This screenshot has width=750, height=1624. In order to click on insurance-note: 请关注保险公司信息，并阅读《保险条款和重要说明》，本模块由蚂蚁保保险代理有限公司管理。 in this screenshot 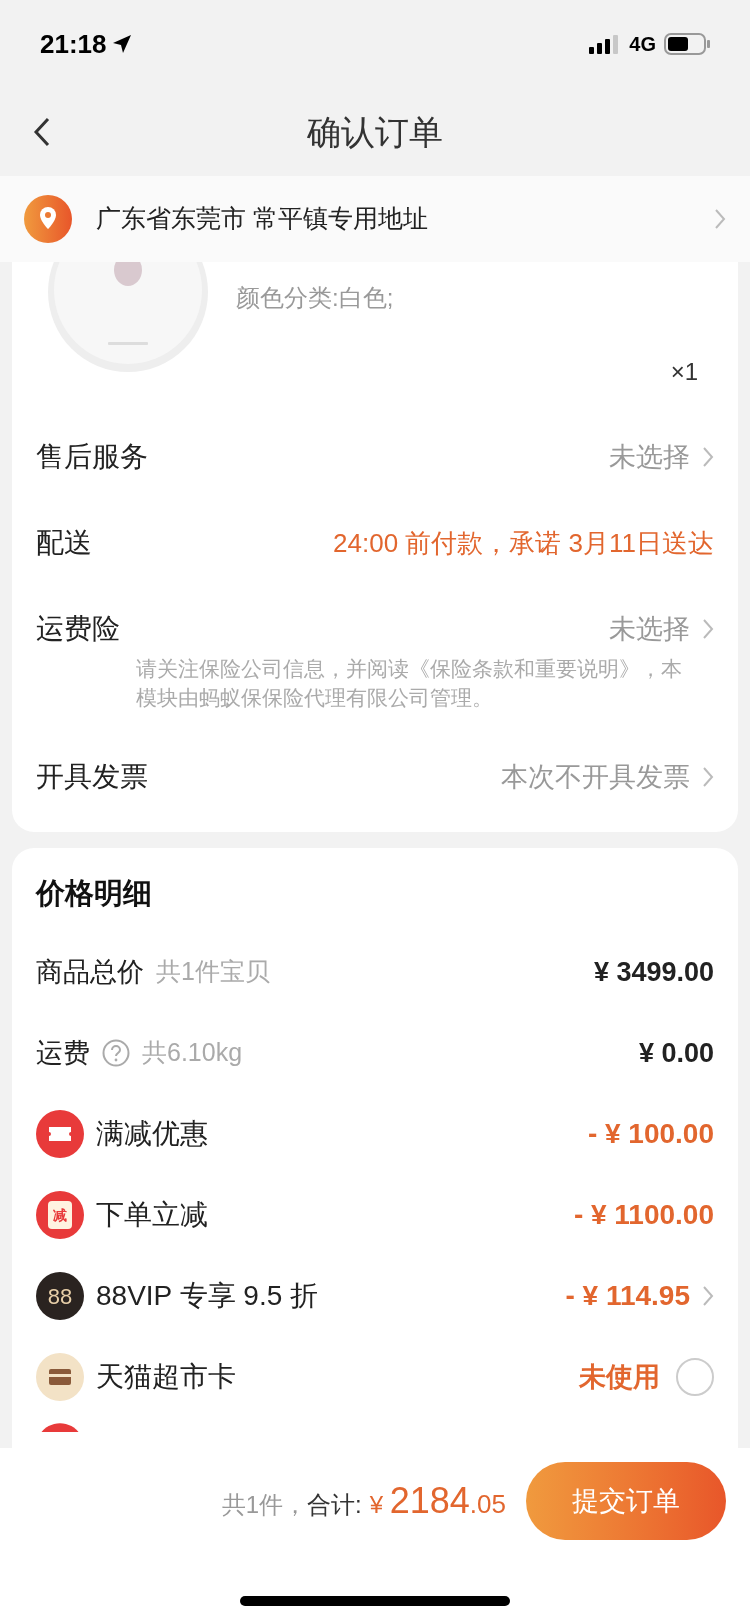, I will do `click(409, 683)`.